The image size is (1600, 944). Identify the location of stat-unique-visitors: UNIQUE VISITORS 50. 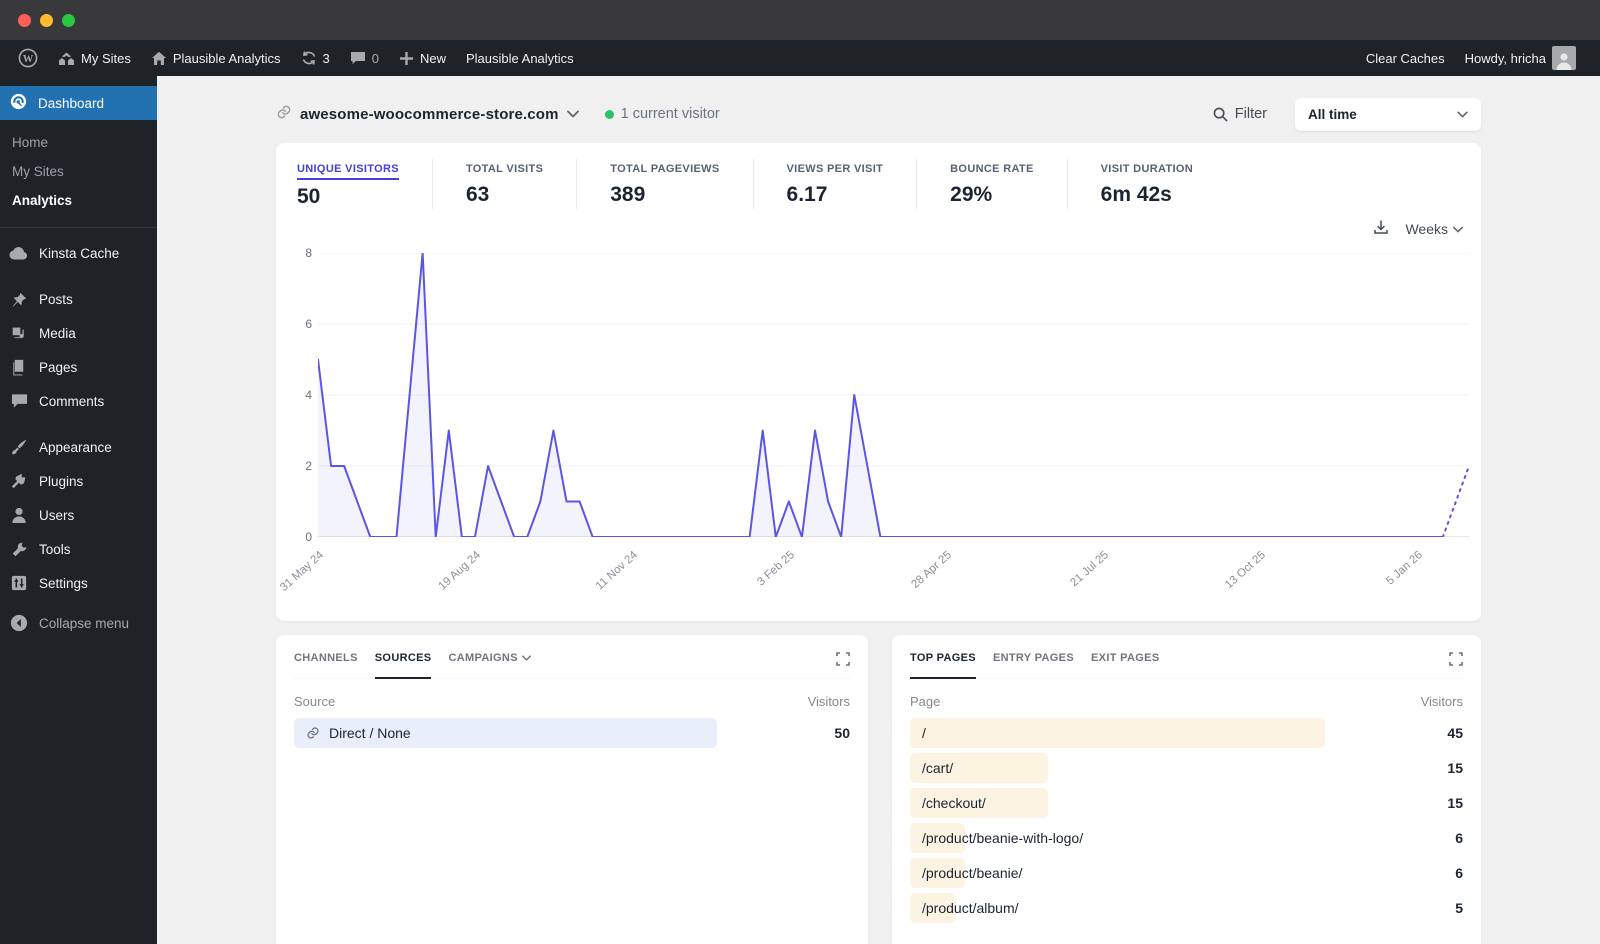
(364, 184).